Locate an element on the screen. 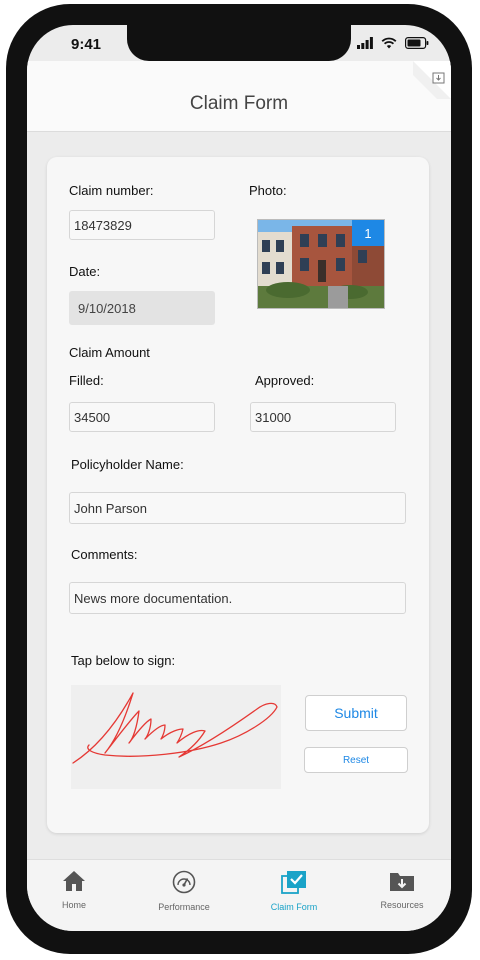  download-corner-icon is located at coordinates (432, 80).